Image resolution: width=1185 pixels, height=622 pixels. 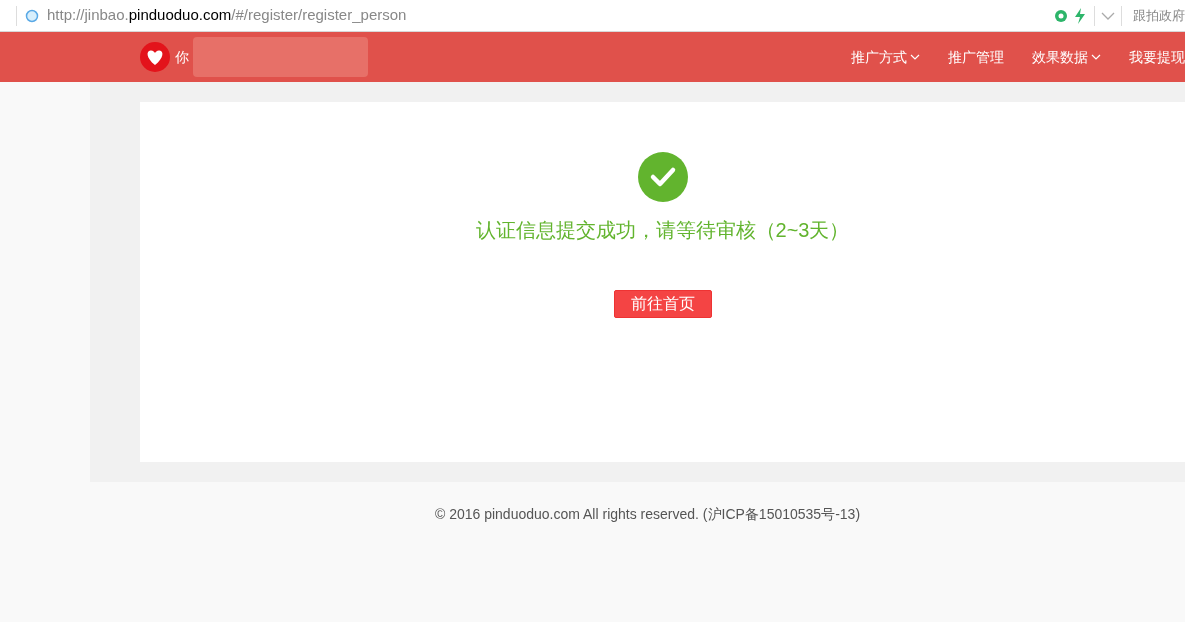 What do you see at coordinates (1159, 15) in the screenshot?
I see `toolbar-link: 跟拍政府` at bounding box center [1159, 15].